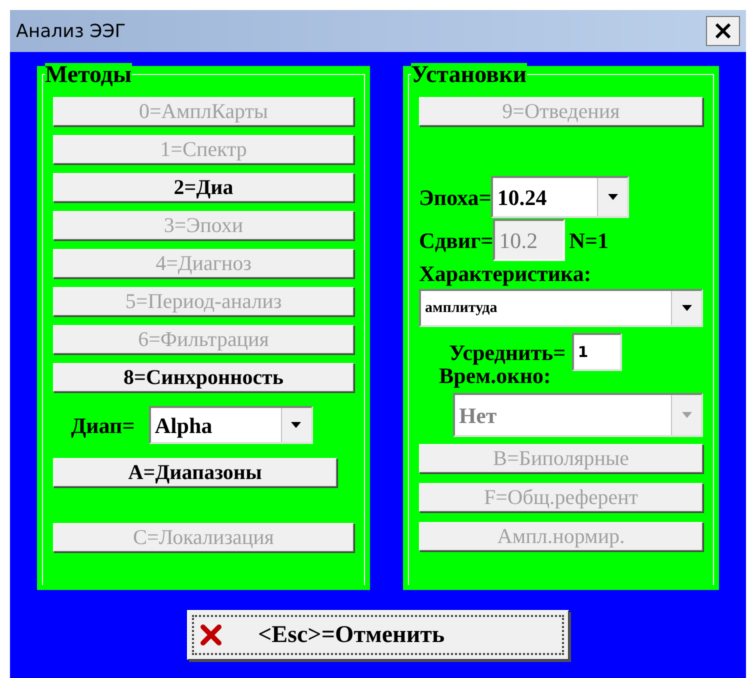 The image size is (750, 678). What do you see at coordinates (494, 376) in the screenshot?
I see `time-window-label: Врем.окно:` at bounding box center [494, 376].